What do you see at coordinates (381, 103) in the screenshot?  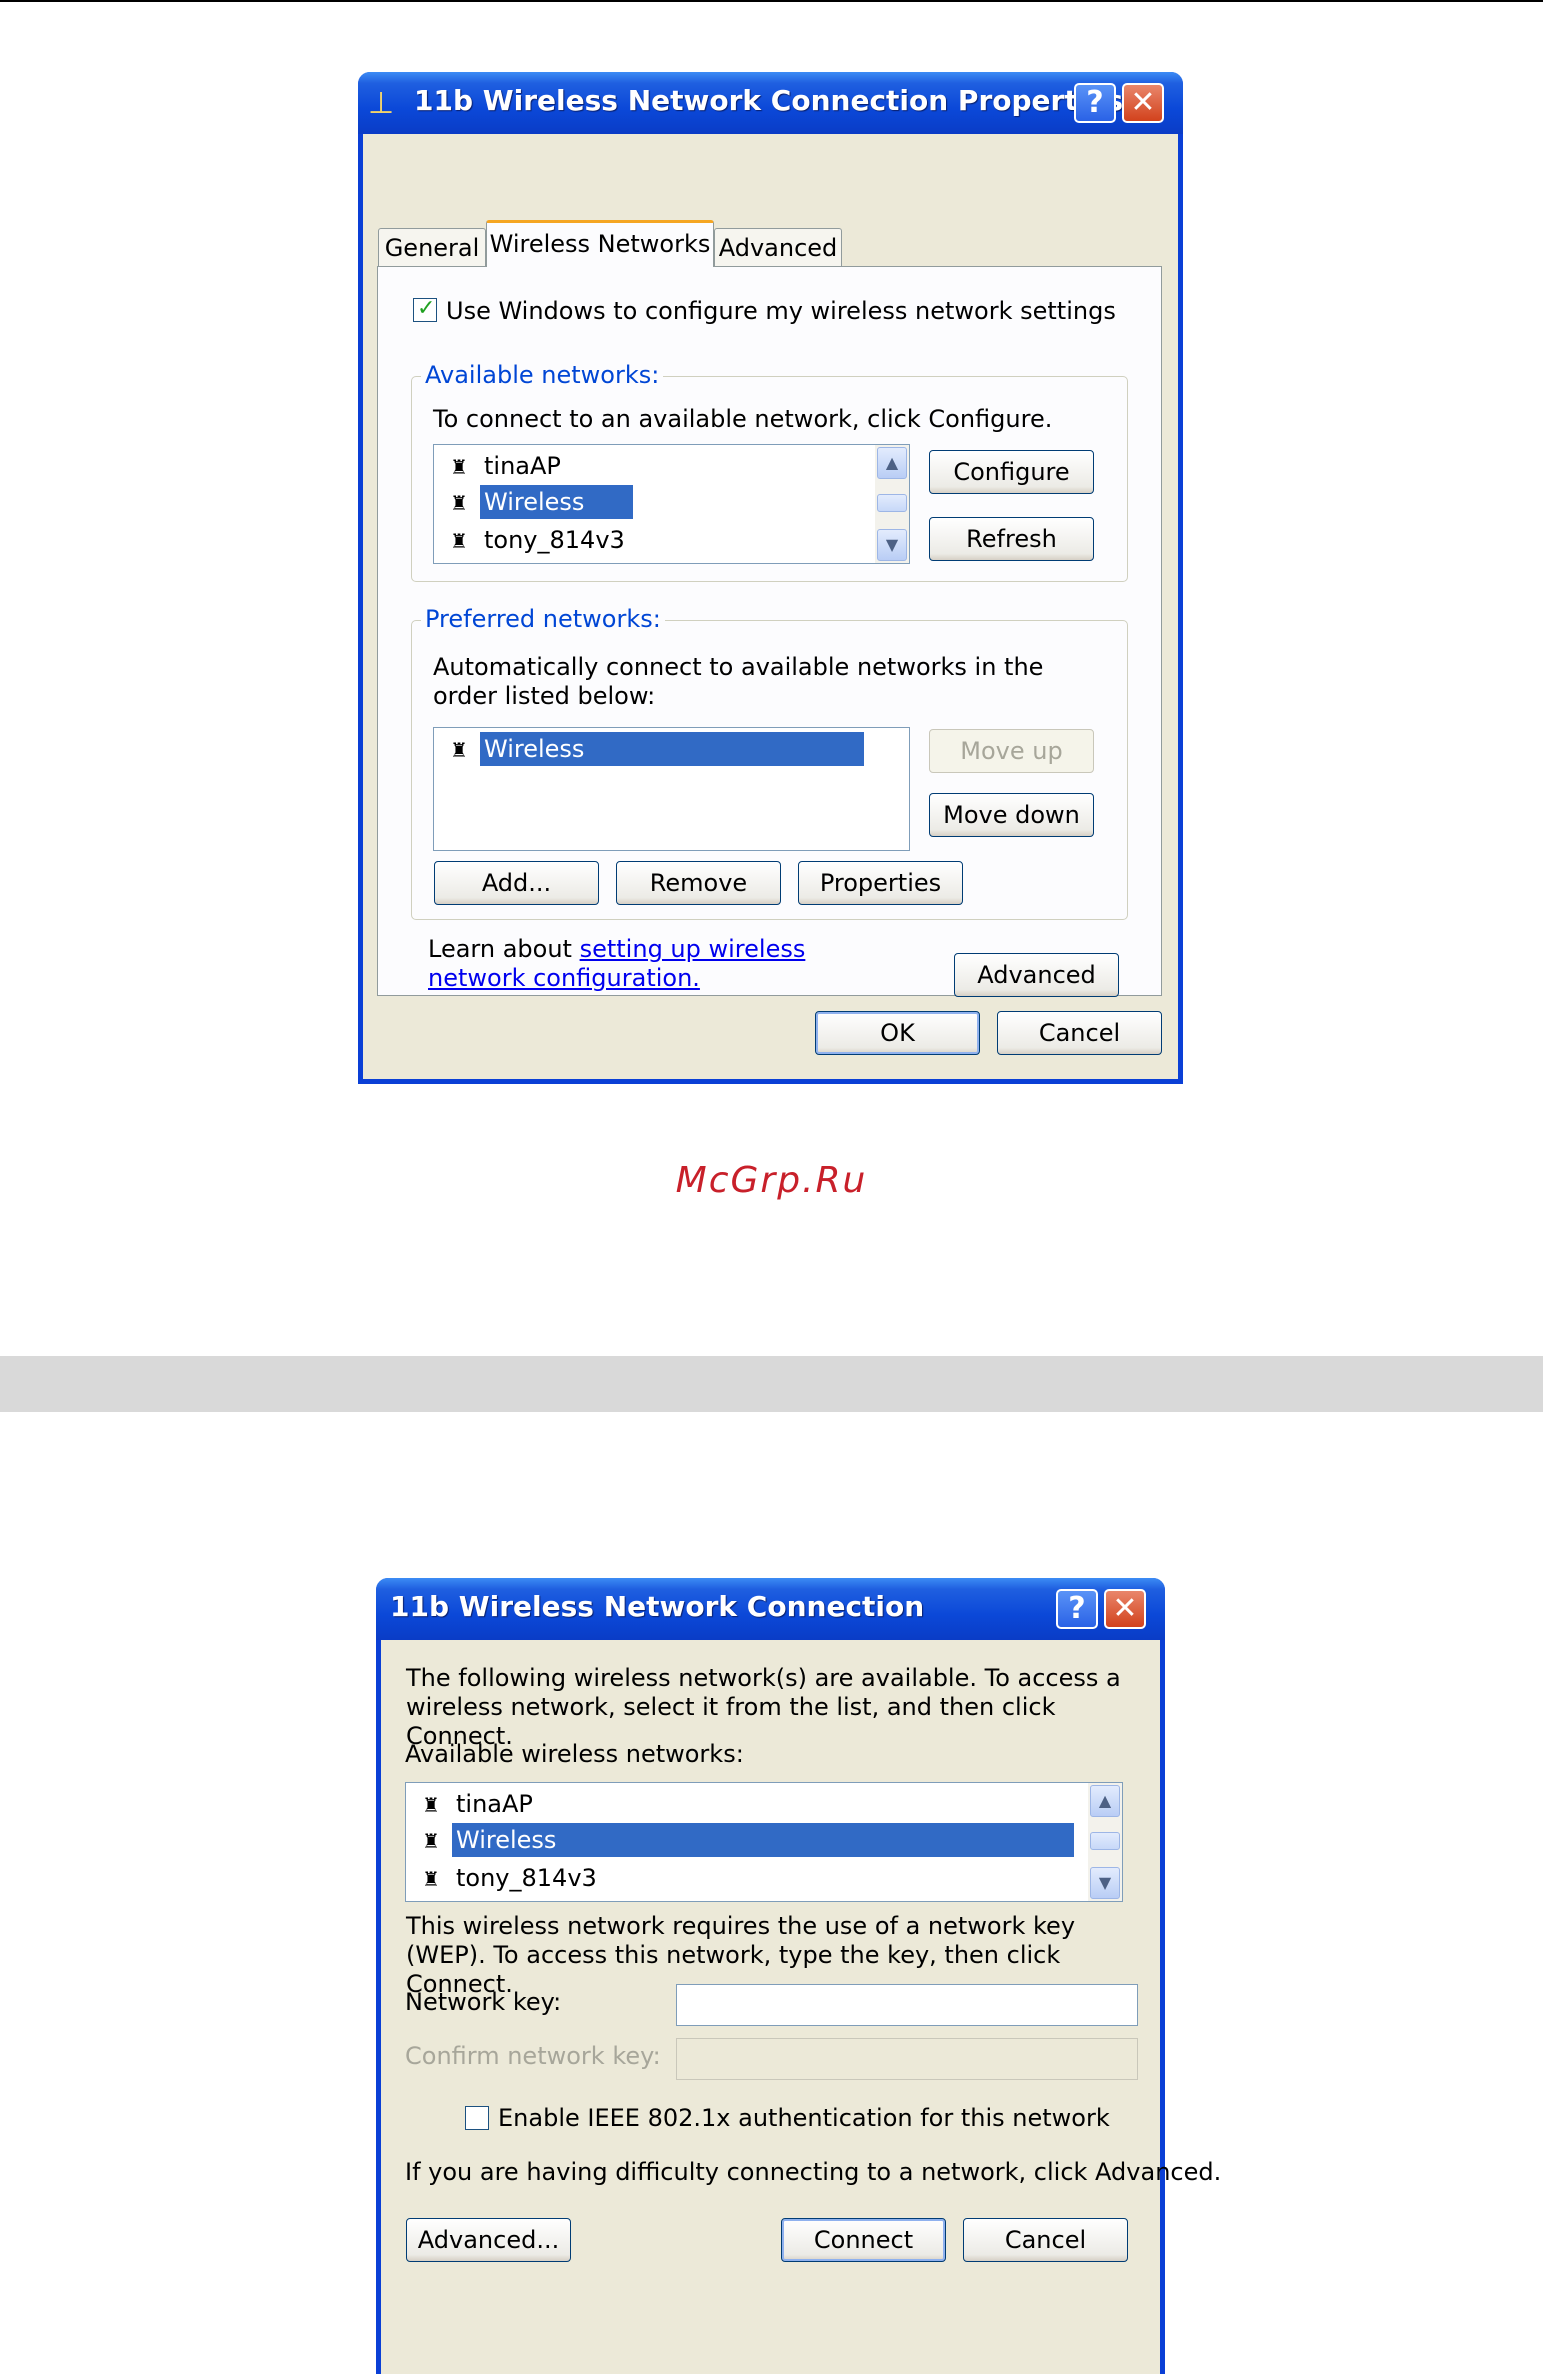 I see `network-icon: ⊥` at bounding box center [381, 103].